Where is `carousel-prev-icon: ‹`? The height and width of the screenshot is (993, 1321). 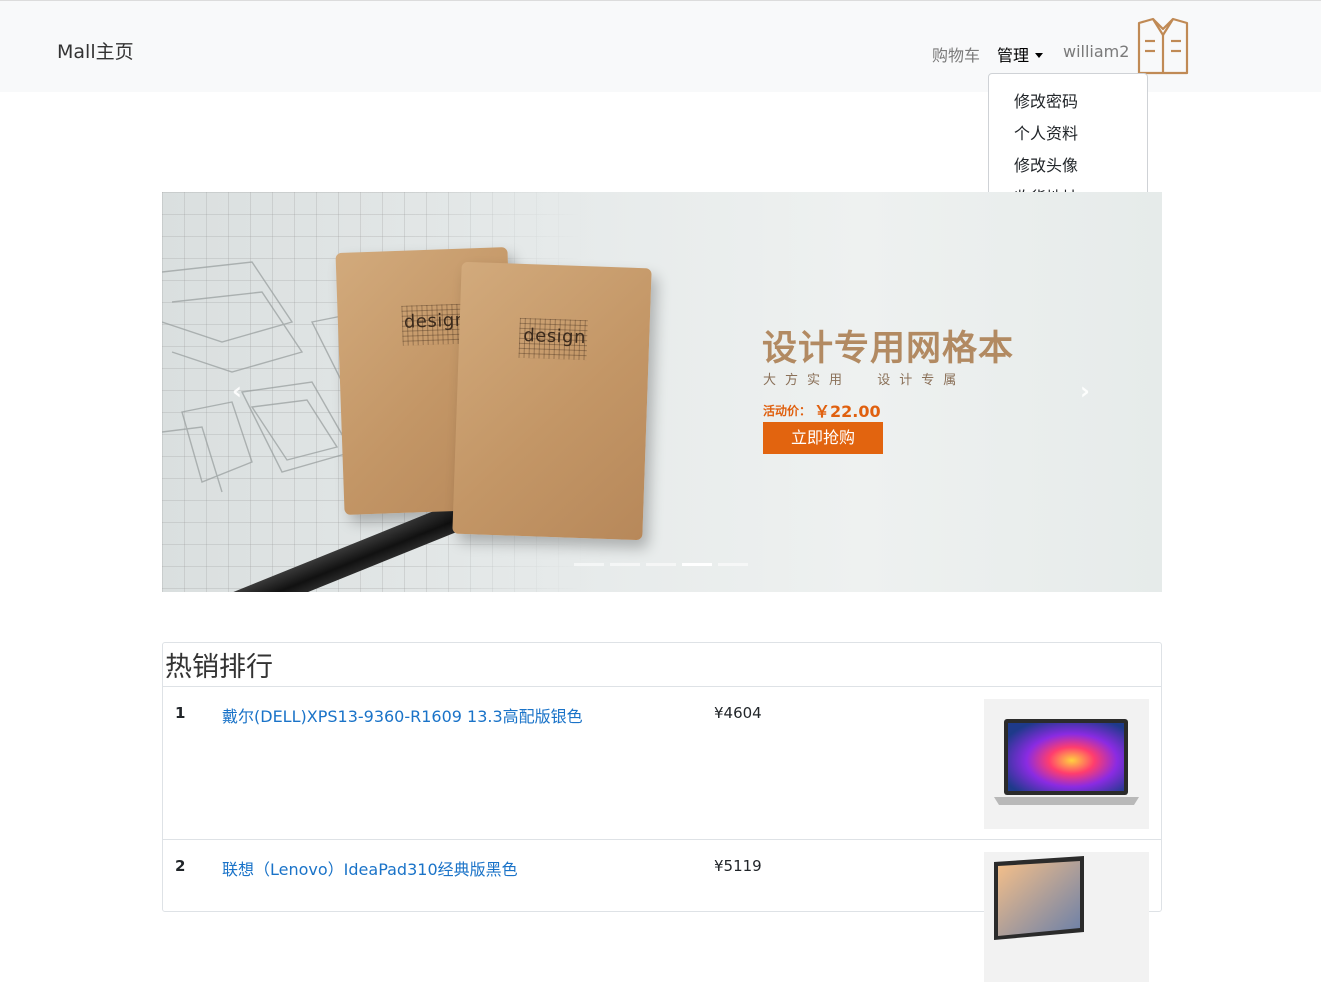 carousel-prev-icon: ‹ is located at coordinates (237, 391).